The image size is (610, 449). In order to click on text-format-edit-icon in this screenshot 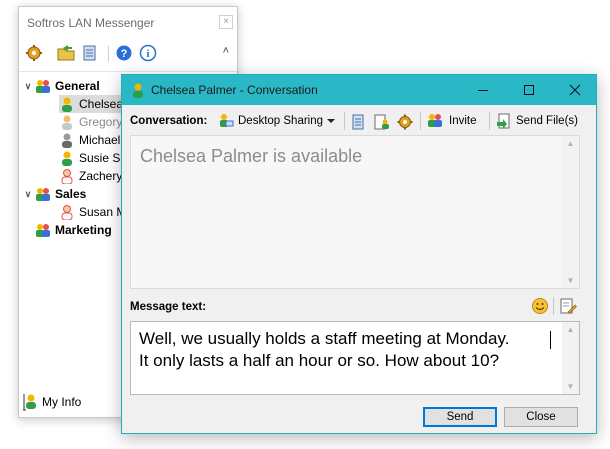, I will do `click(568, 306)`.